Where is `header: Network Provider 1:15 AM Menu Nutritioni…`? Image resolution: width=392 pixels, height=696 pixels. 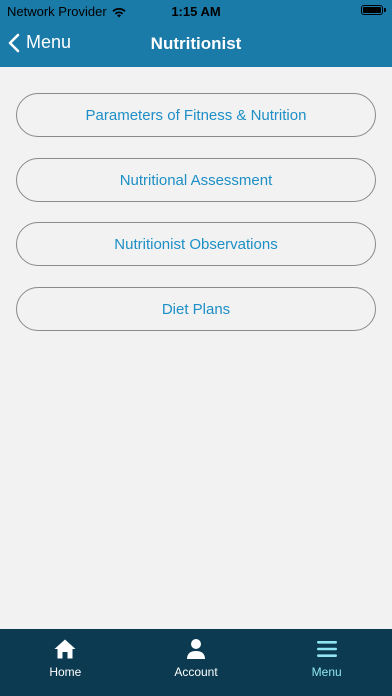 header: Network Provider 1:15 AM Menu Nutritioni… is located at coordinates (196, 33).